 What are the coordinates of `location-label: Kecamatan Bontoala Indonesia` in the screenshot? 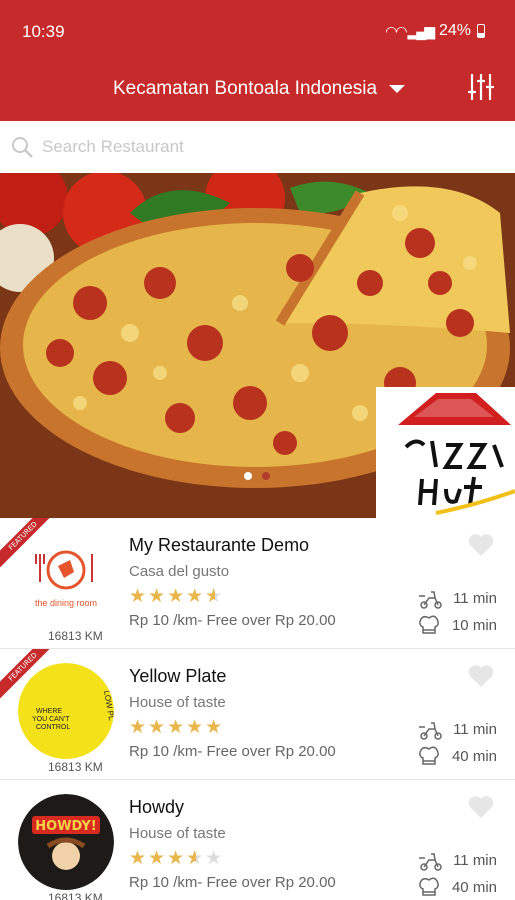 It's located at (245, 88).